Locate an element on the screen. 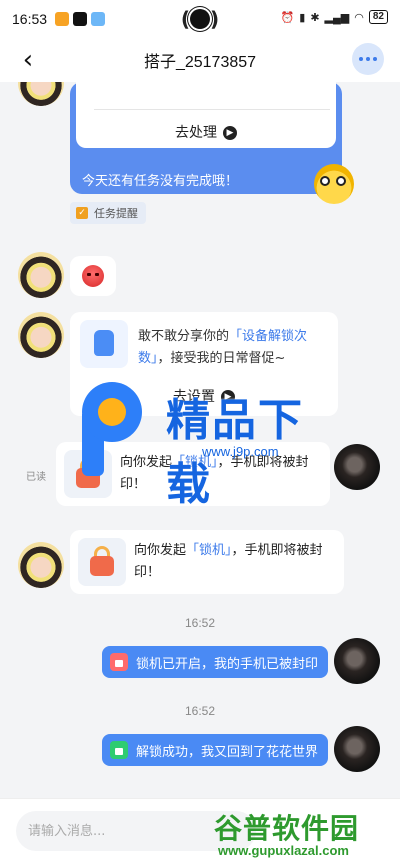 Image resolution: width=400 pixels, height=866 pixels. watermark-name: 谷普软件园 is located at coordinates (287, 828).